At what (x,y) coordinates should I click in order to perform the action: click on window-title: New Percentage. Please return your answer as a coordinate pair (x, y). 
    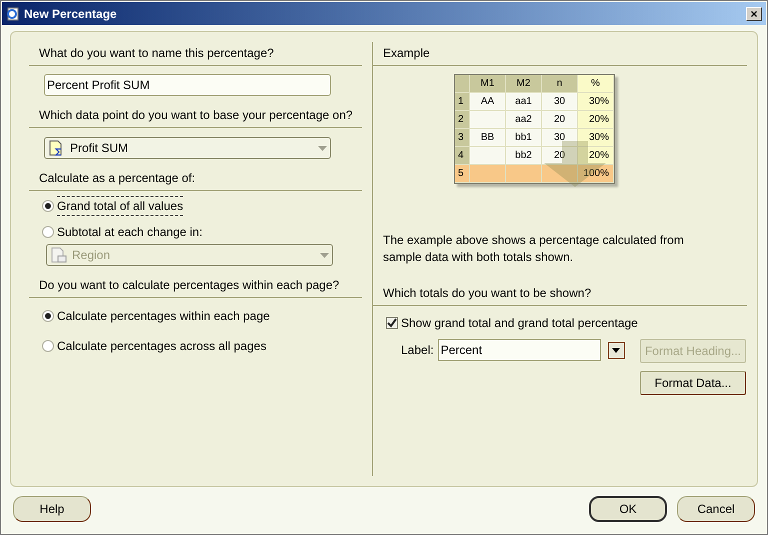
    Looking at the image, I should click on (70, 14).